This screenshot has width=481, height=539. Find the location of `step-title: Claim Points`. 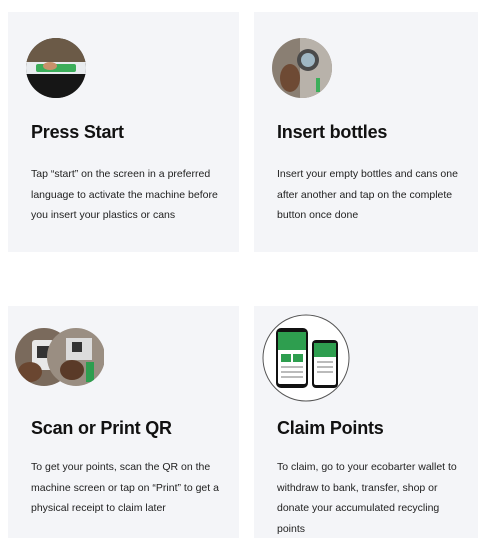

step-title: Claim Points is located at coordinates (330, 428).